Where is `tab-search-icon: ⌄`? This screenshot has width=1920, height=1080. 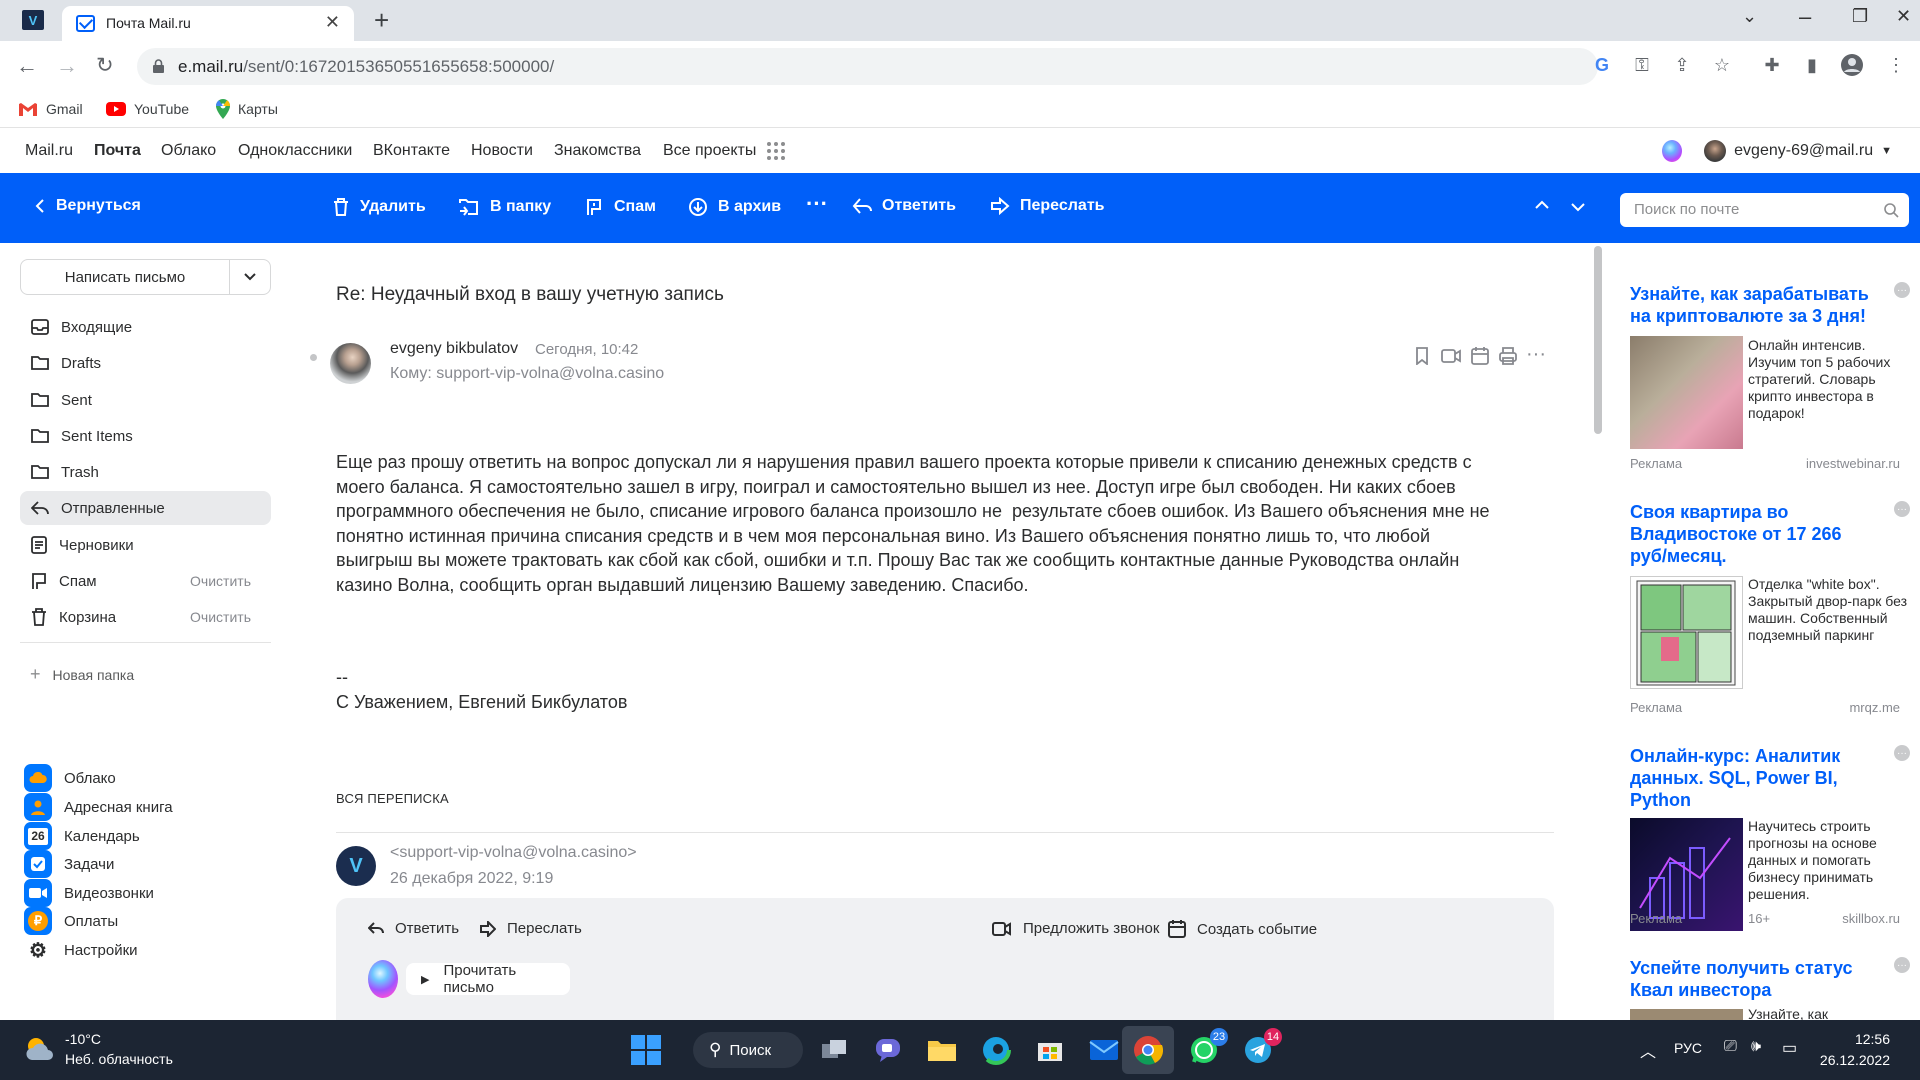
tab-search-icon: ⌄ is located at coordinates (1749, 16).